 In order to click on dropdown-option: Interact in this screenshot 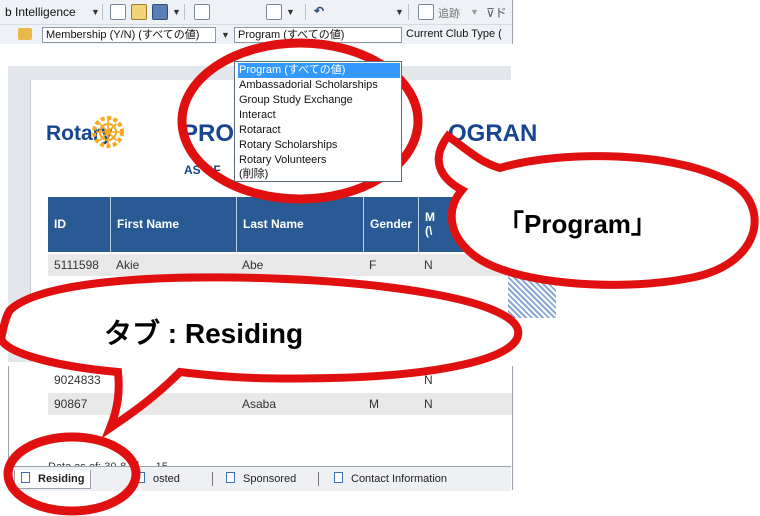, I will do `click(319, 115)`.